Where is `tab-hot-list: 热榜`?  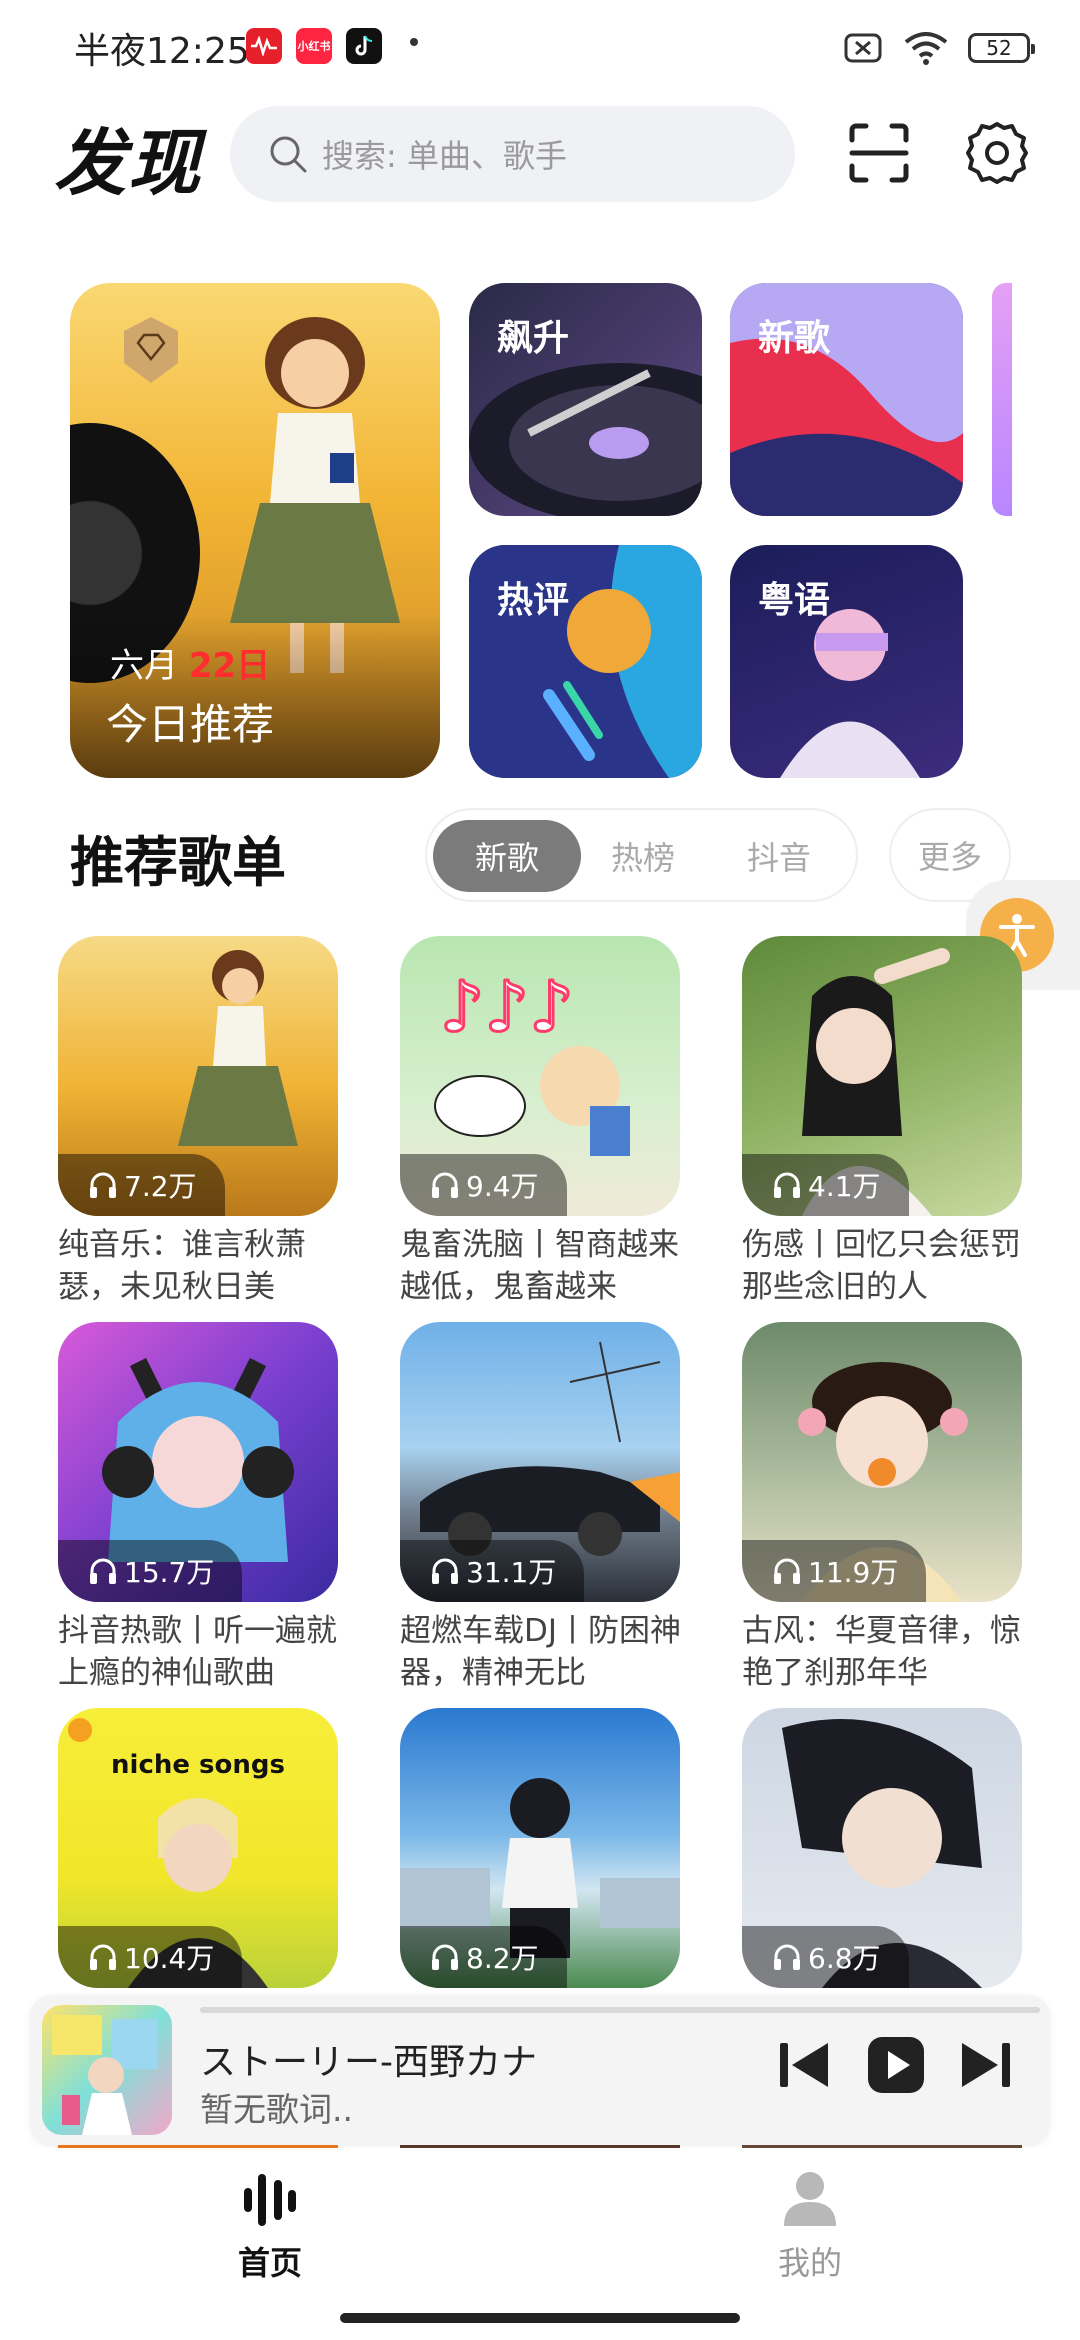 tab-hot-list: 热榜 is located at coordinates (643, 856).